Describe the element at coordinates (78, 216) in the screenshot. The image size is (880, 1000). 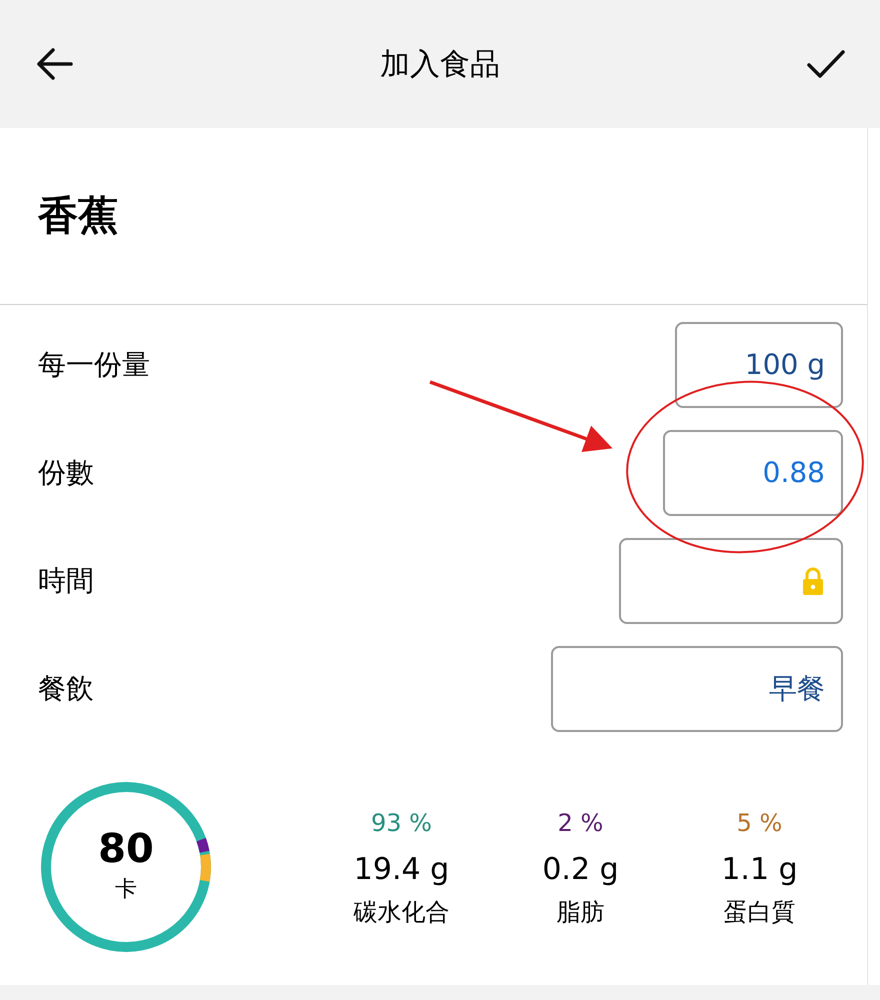
I see `food-name: 香蕉` at that location.